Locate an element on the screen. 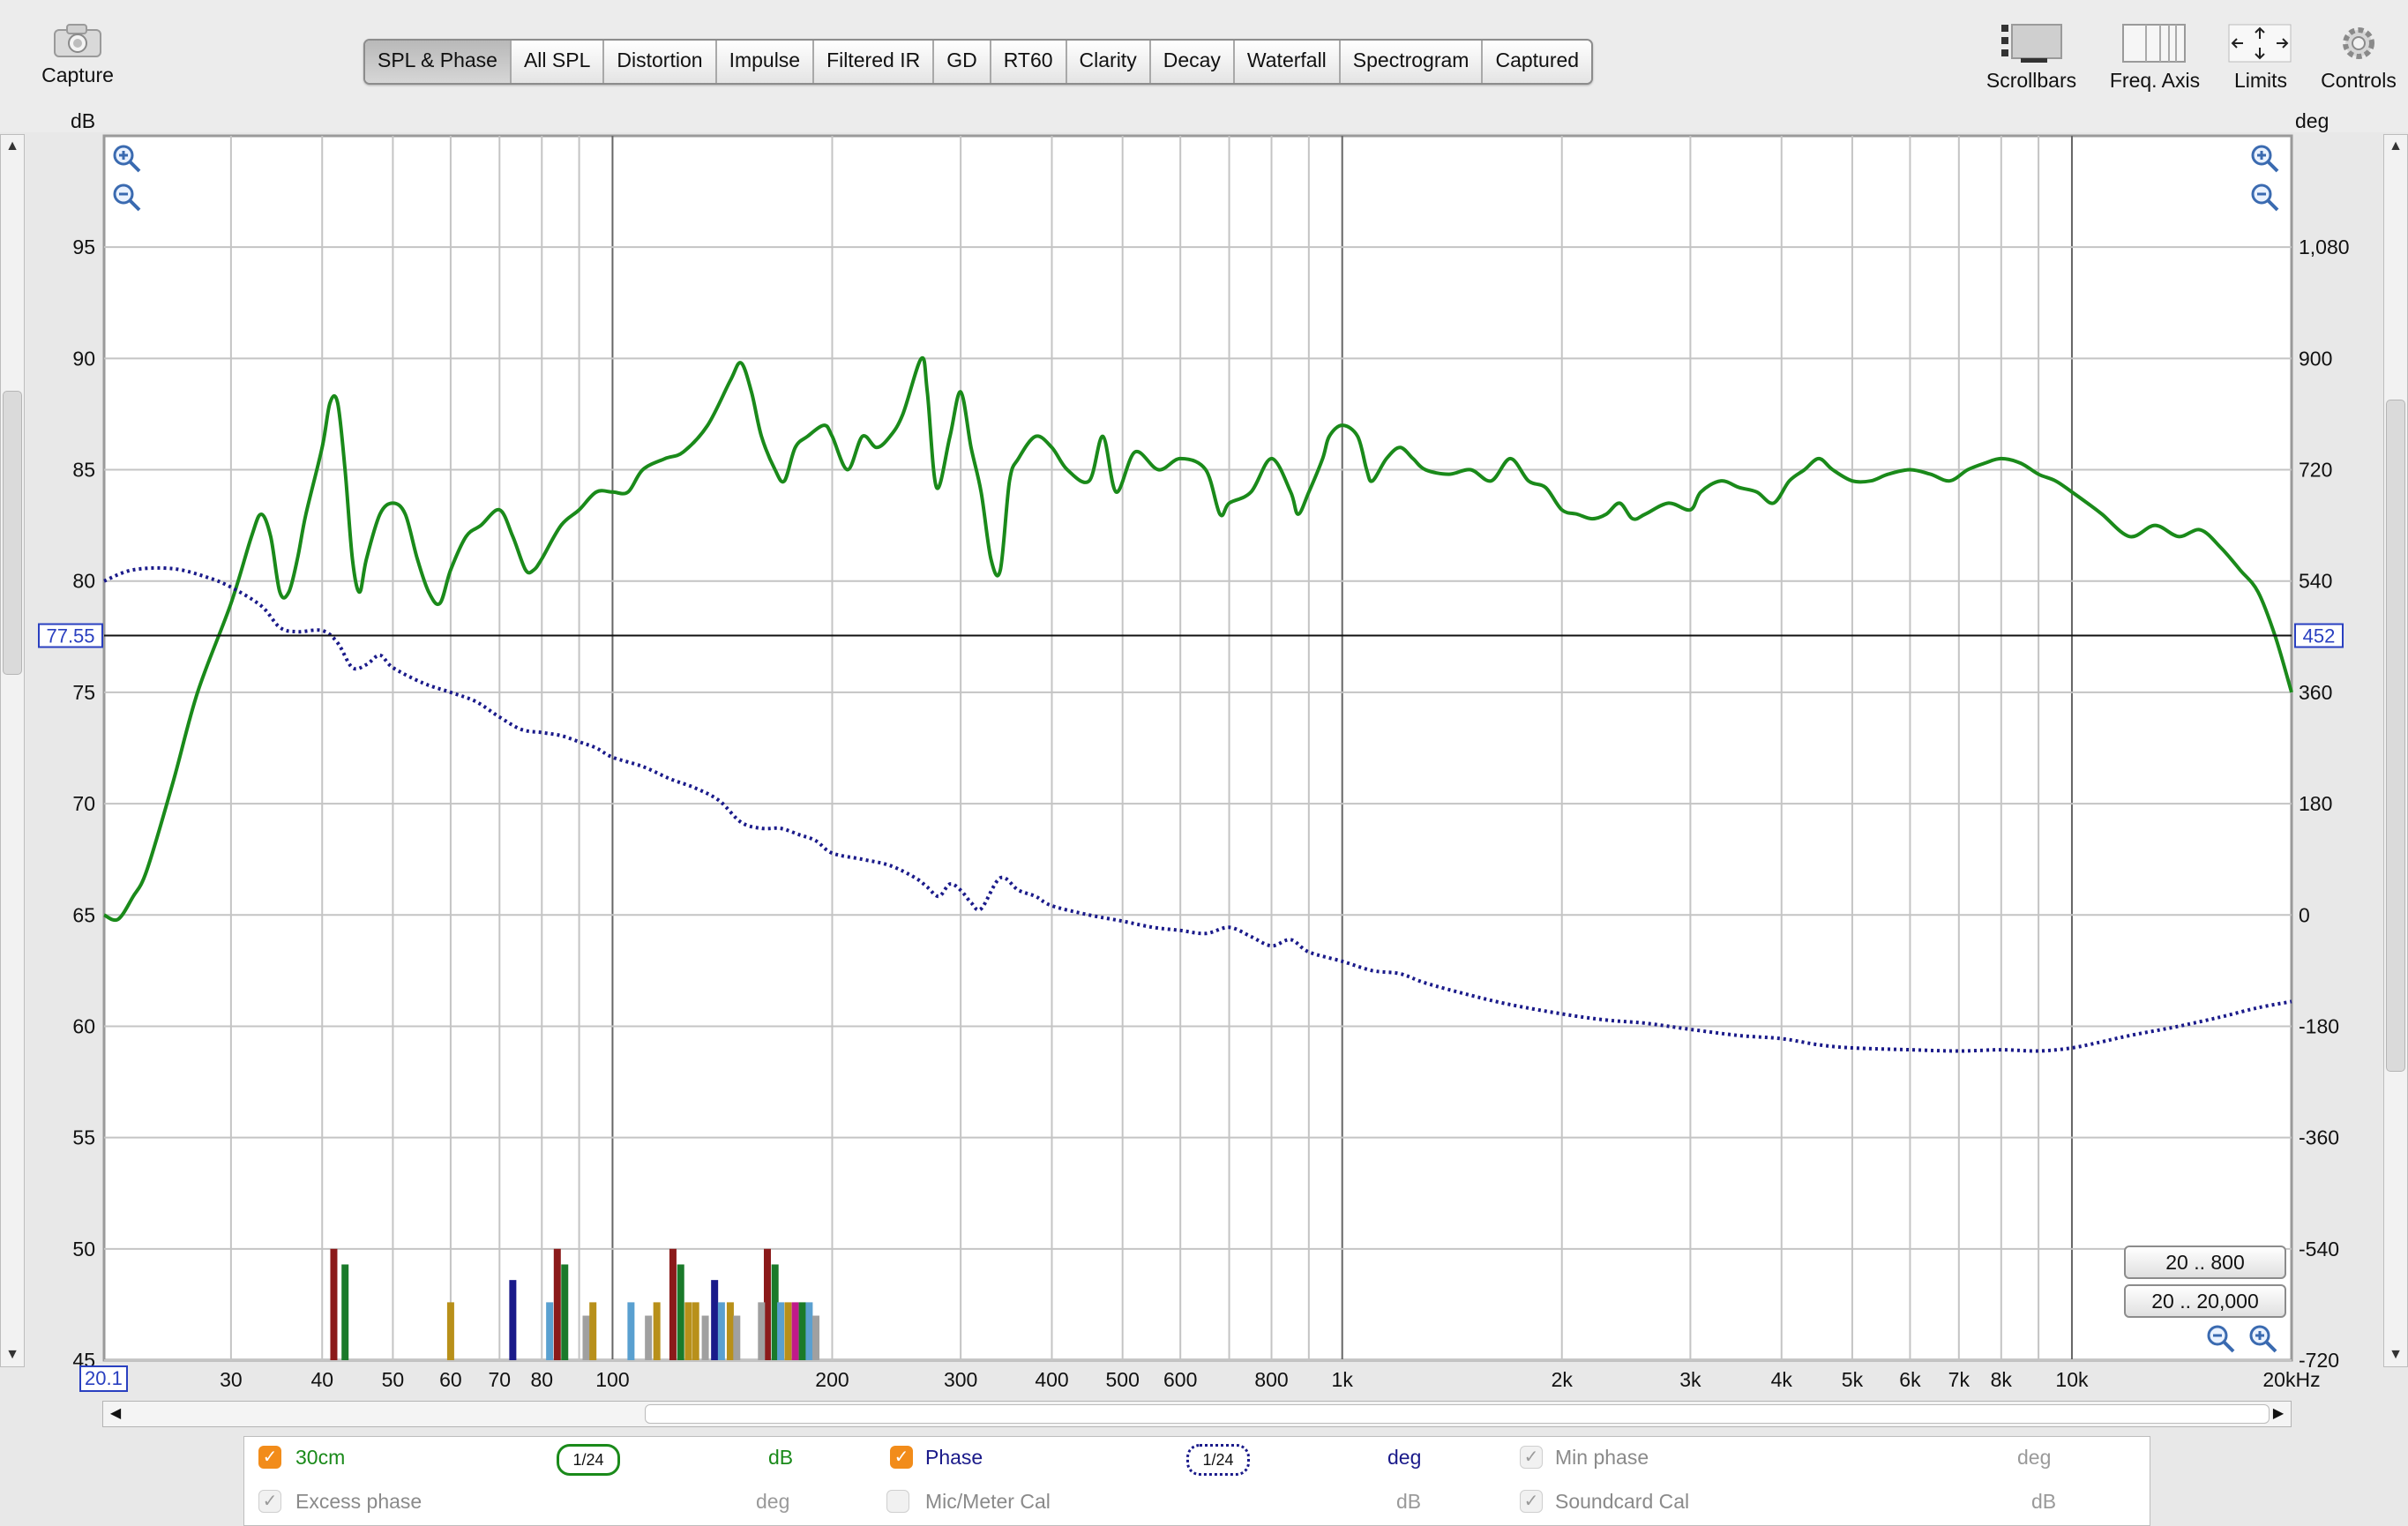  phase-trace-checkbox: ✓ is located at coordinates (901, 1457).